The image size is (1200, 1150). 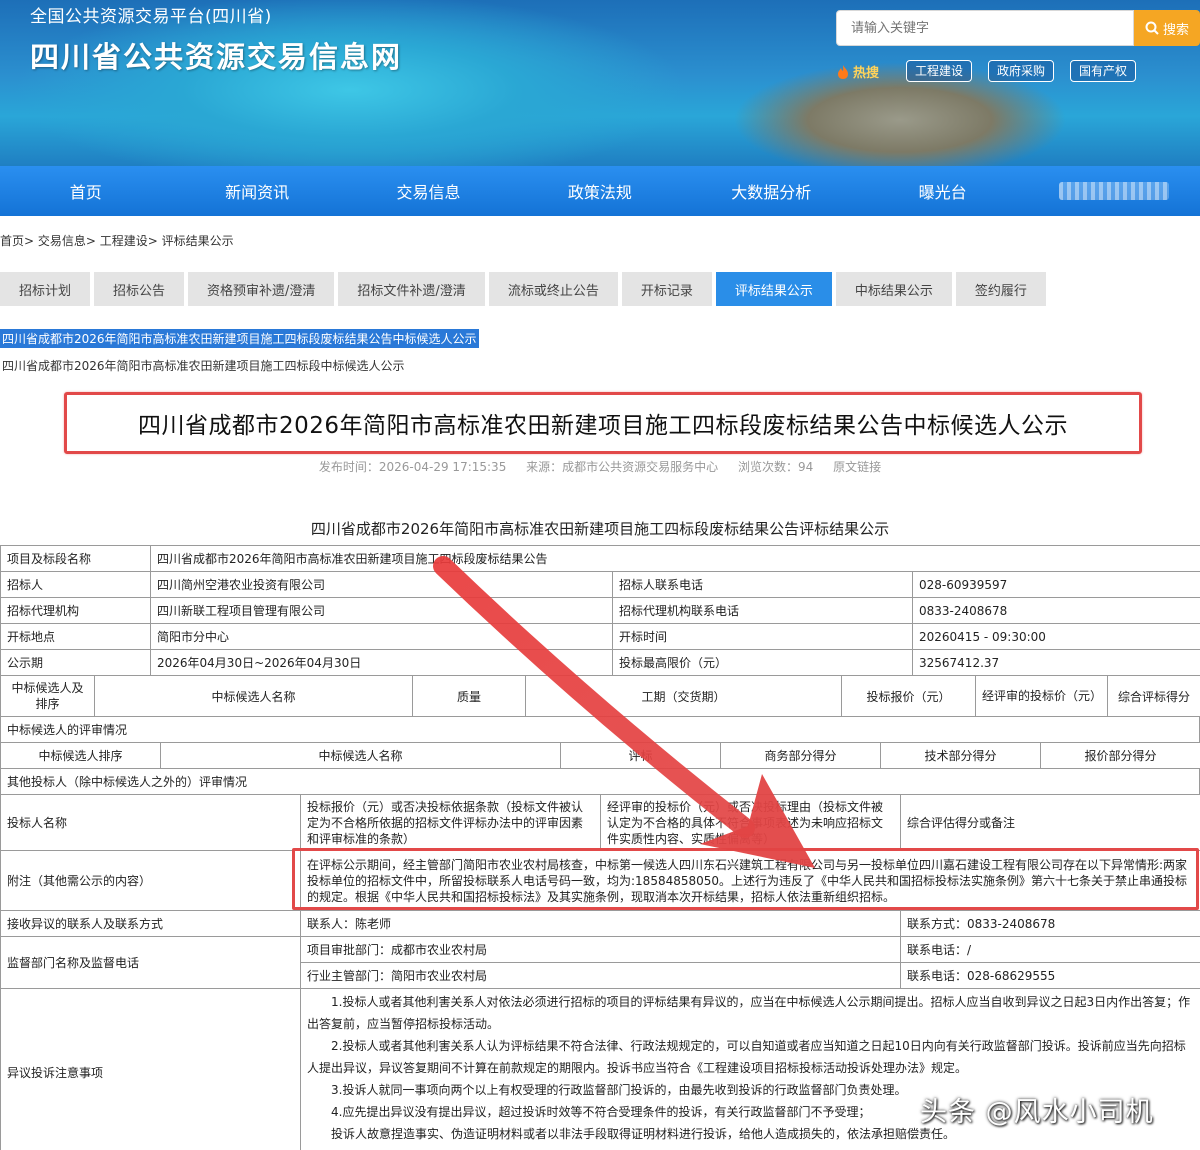 I want to click on open-time-value: 20260415 - 09:30:00, so click(x=1056, y=636).